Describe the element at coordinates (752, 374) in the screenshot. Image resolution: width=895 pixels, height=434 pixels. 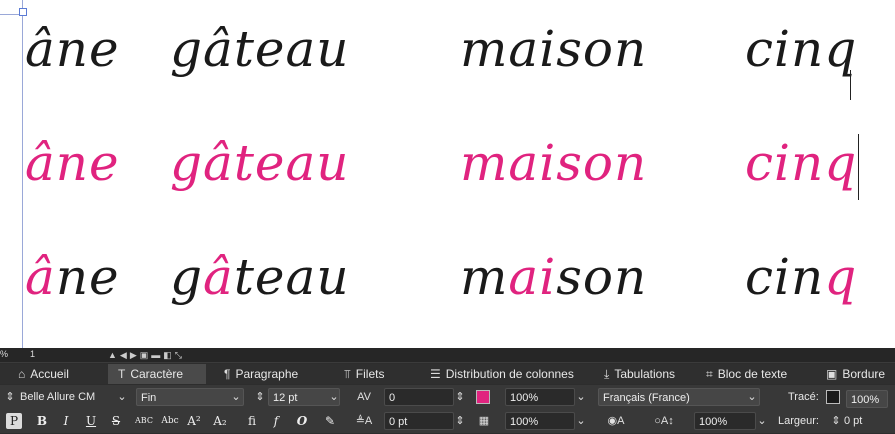
I see `tab-label: Bloc de texte` at that location.